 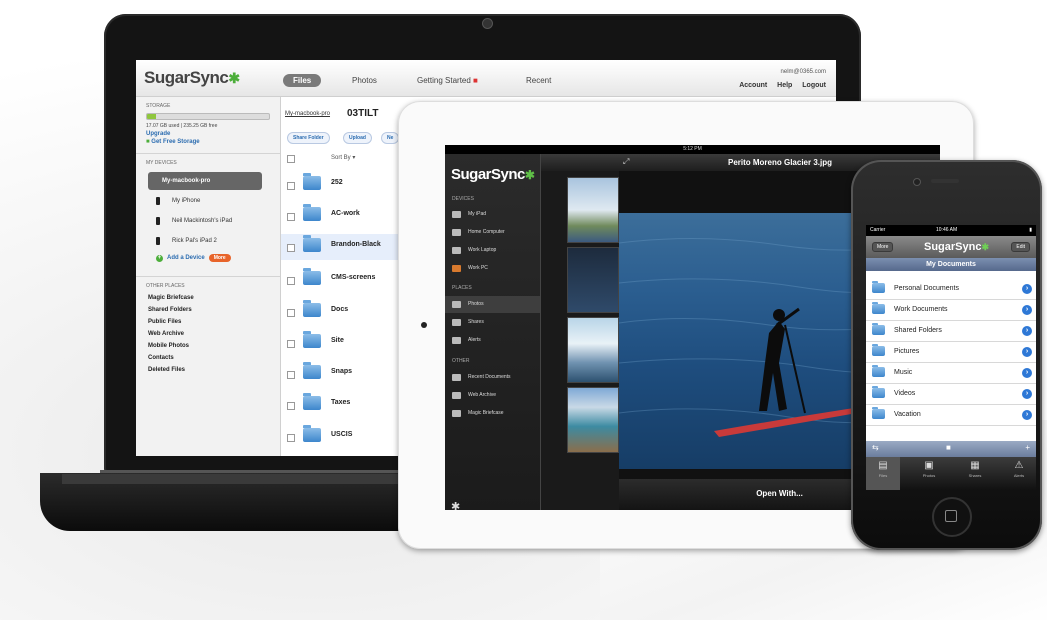 I want to click on tab-files: Files, so click(x=302, y=80).